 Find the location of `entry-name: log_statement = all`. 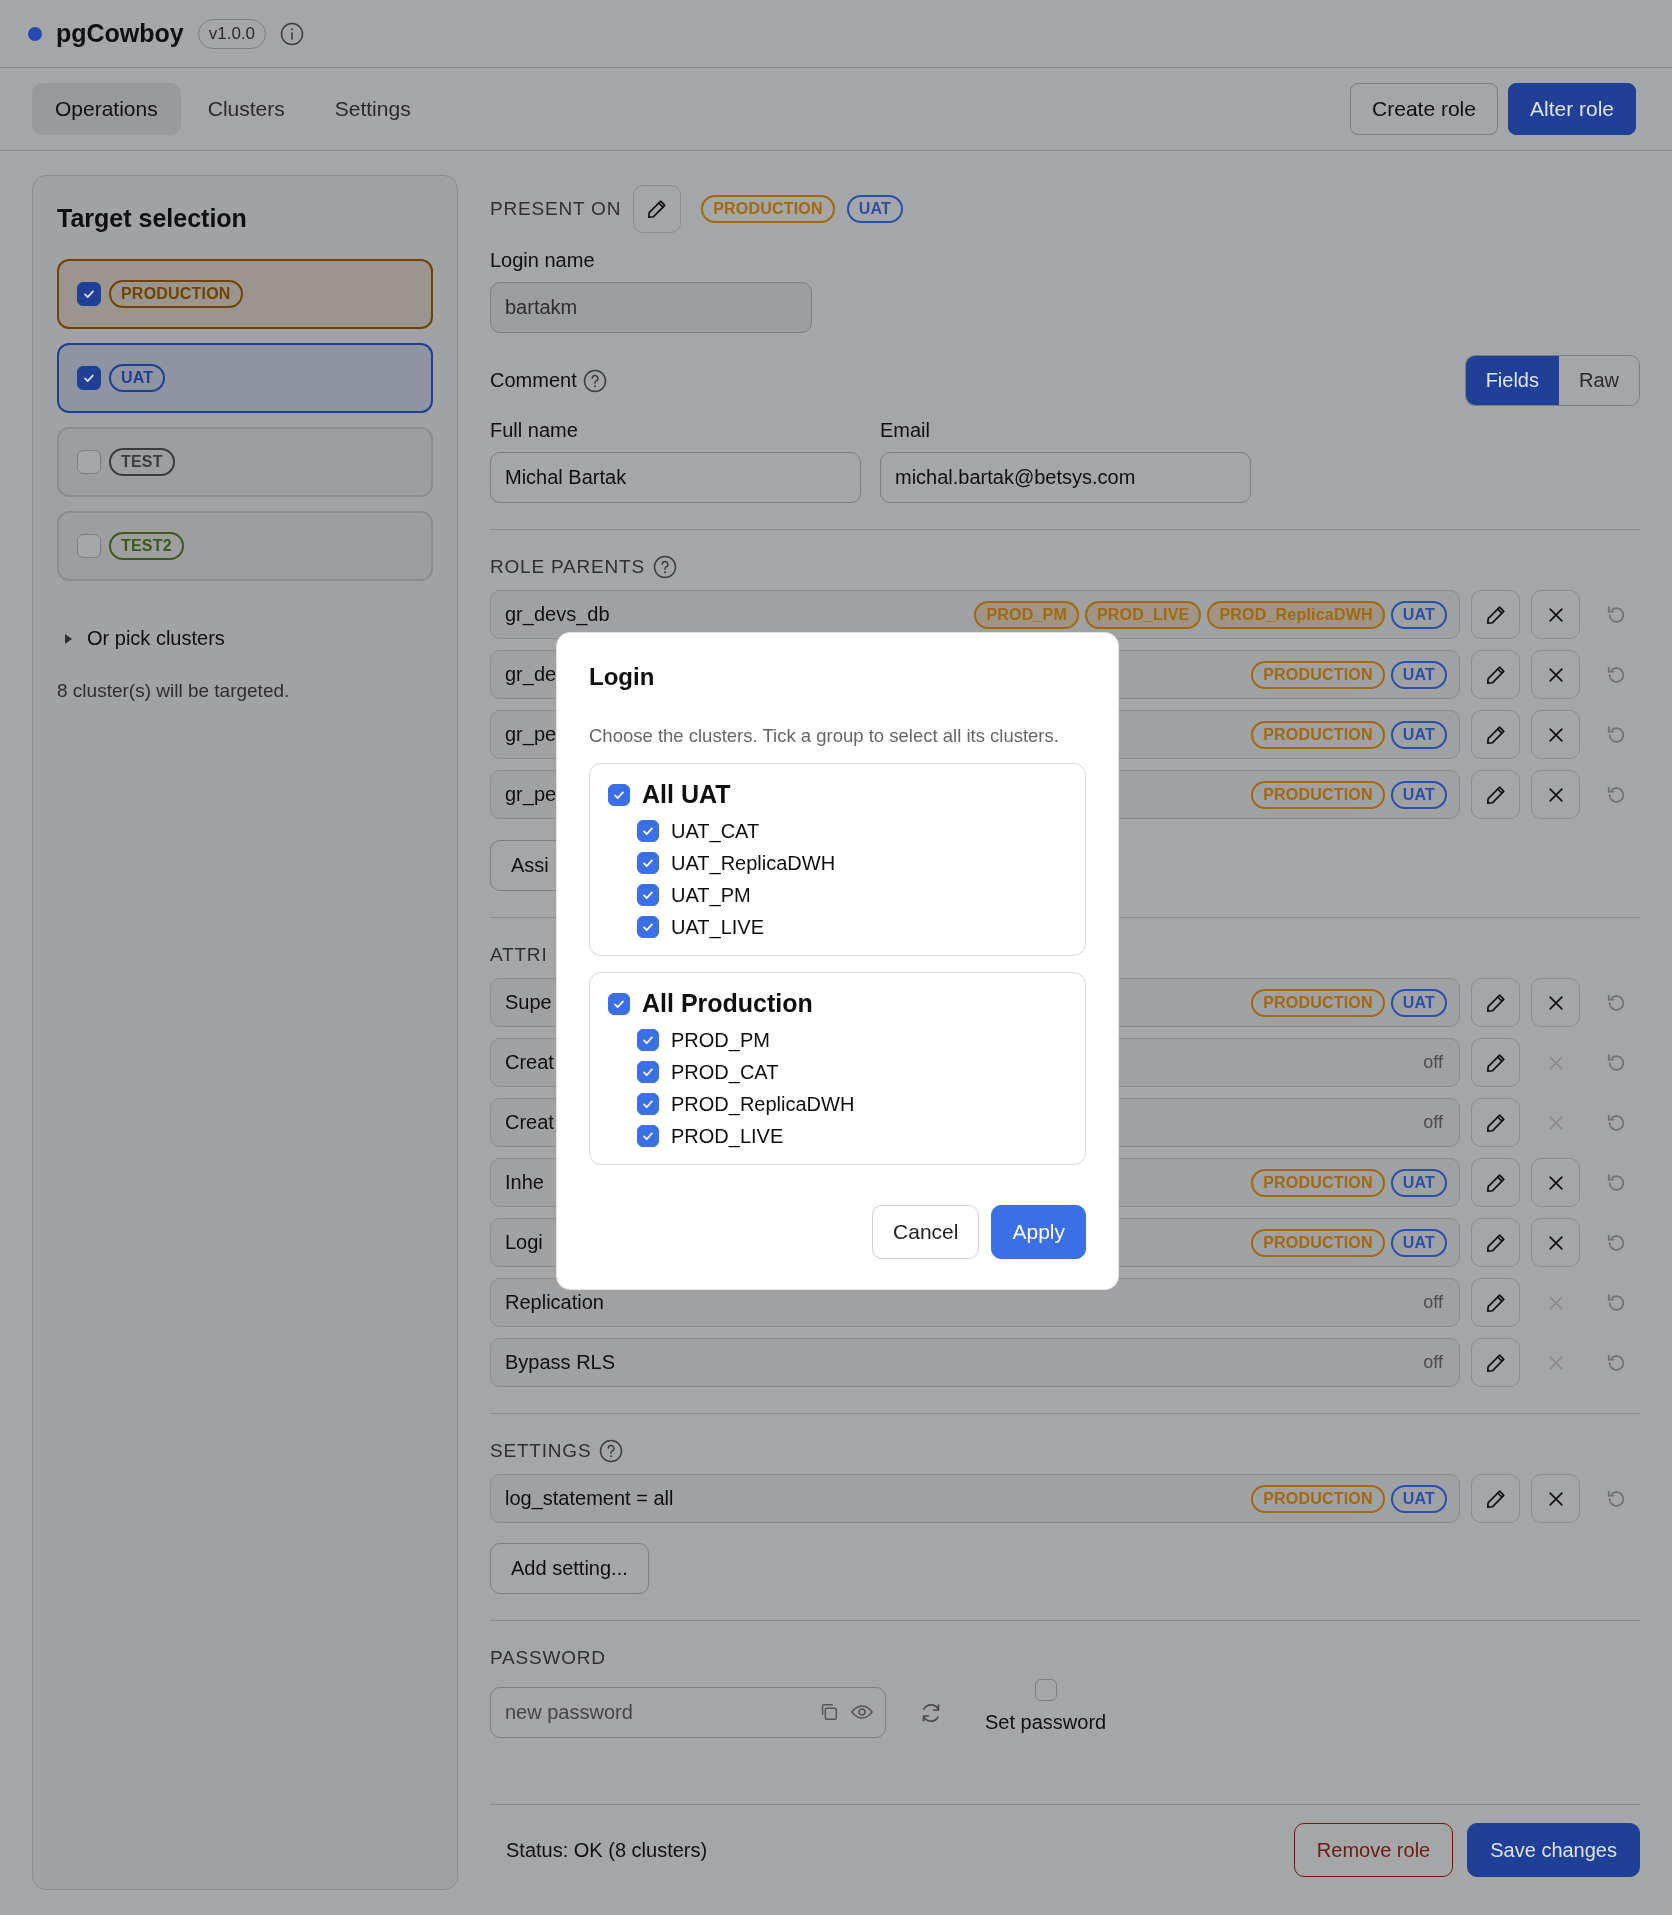

entry-name: log_statement = all is located at coordinates (589, 1498).